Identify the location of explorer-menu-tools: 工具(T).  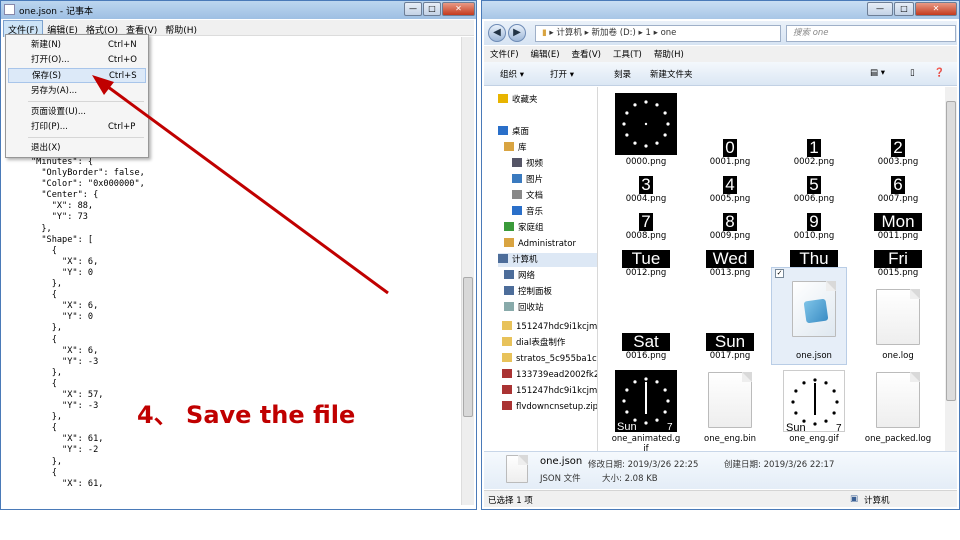
(627, 54).